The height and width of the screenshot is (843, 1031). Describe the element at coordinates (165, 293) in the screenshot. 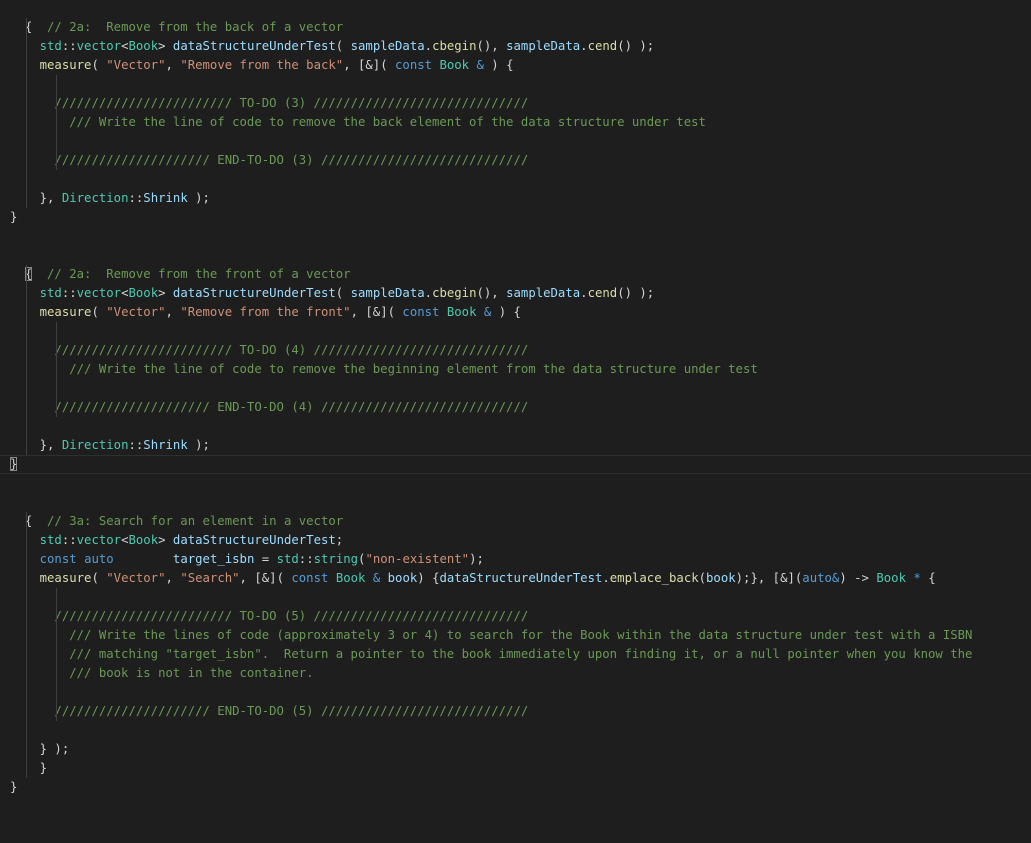

I see `code-token: >` at that location.